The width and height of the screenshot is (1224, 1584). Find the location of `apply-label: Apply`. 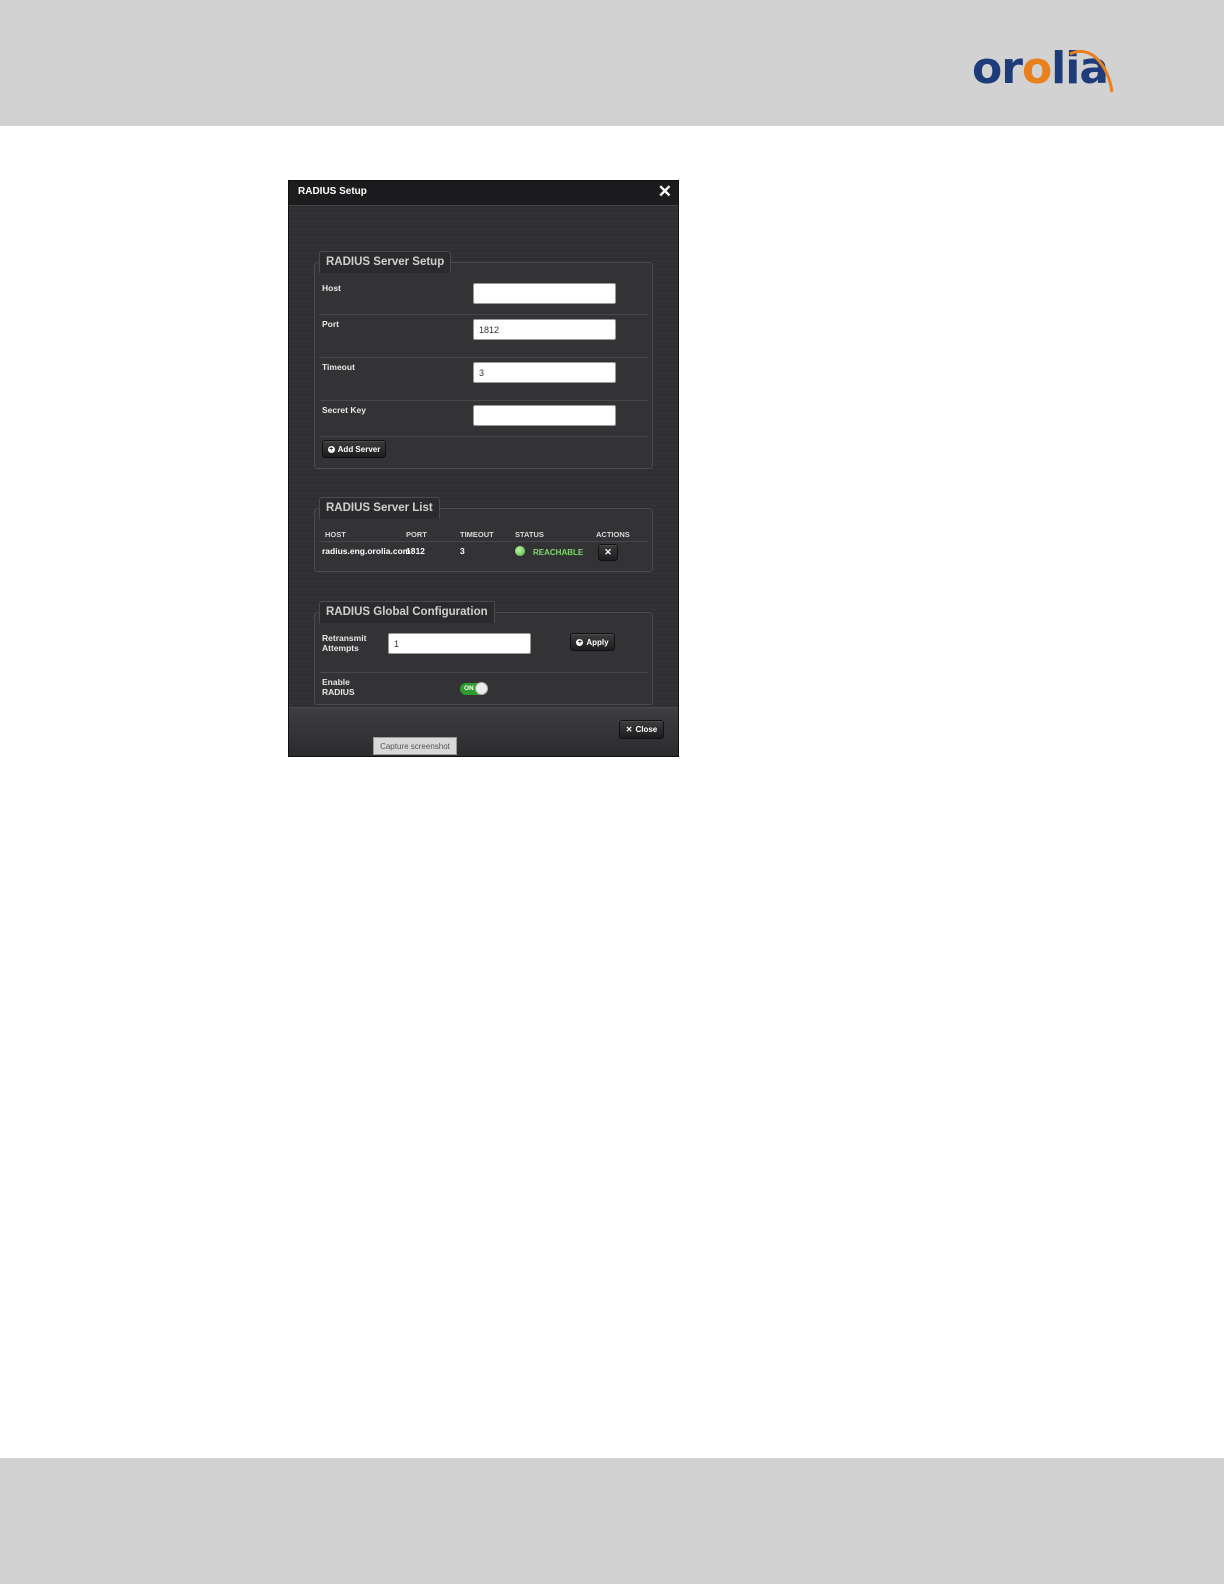

apply-label: Apply is located at coordinates (597, 642).